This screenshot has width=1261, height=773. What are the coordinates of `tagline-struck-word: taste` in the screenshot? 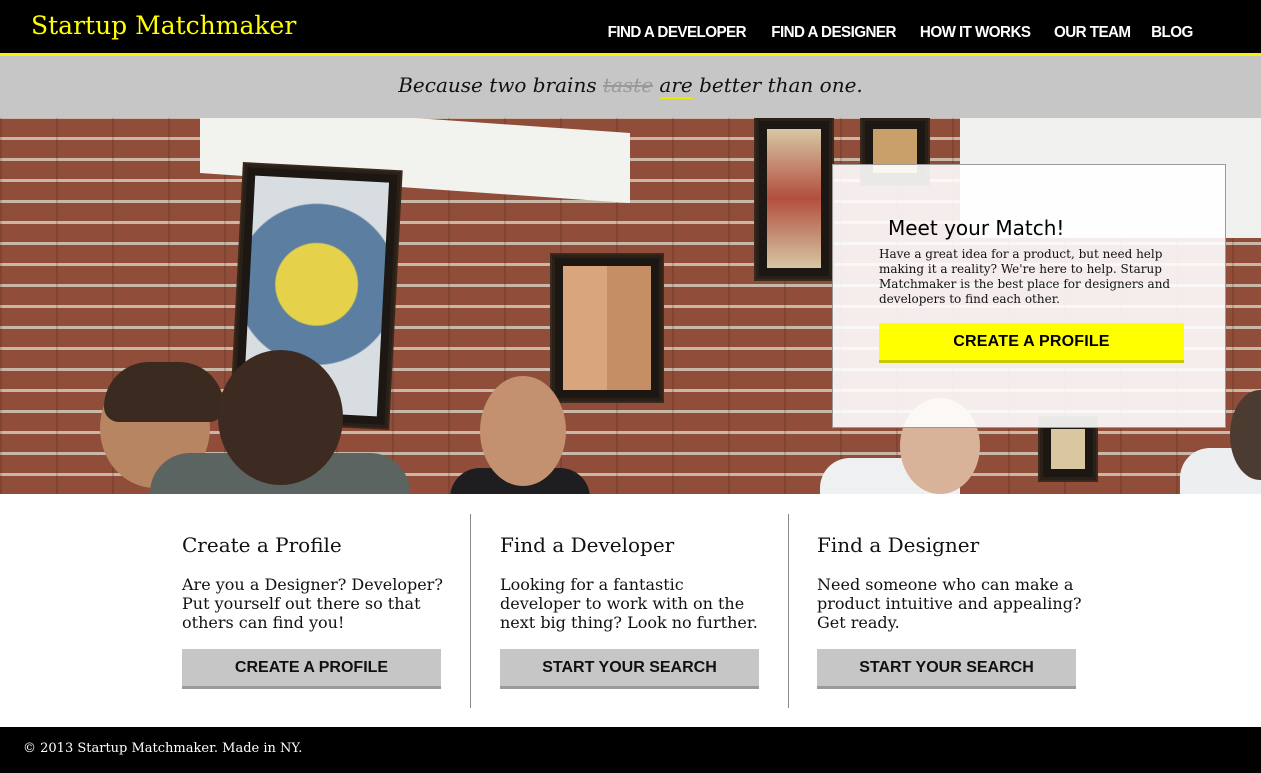 It's located at (628, 85).